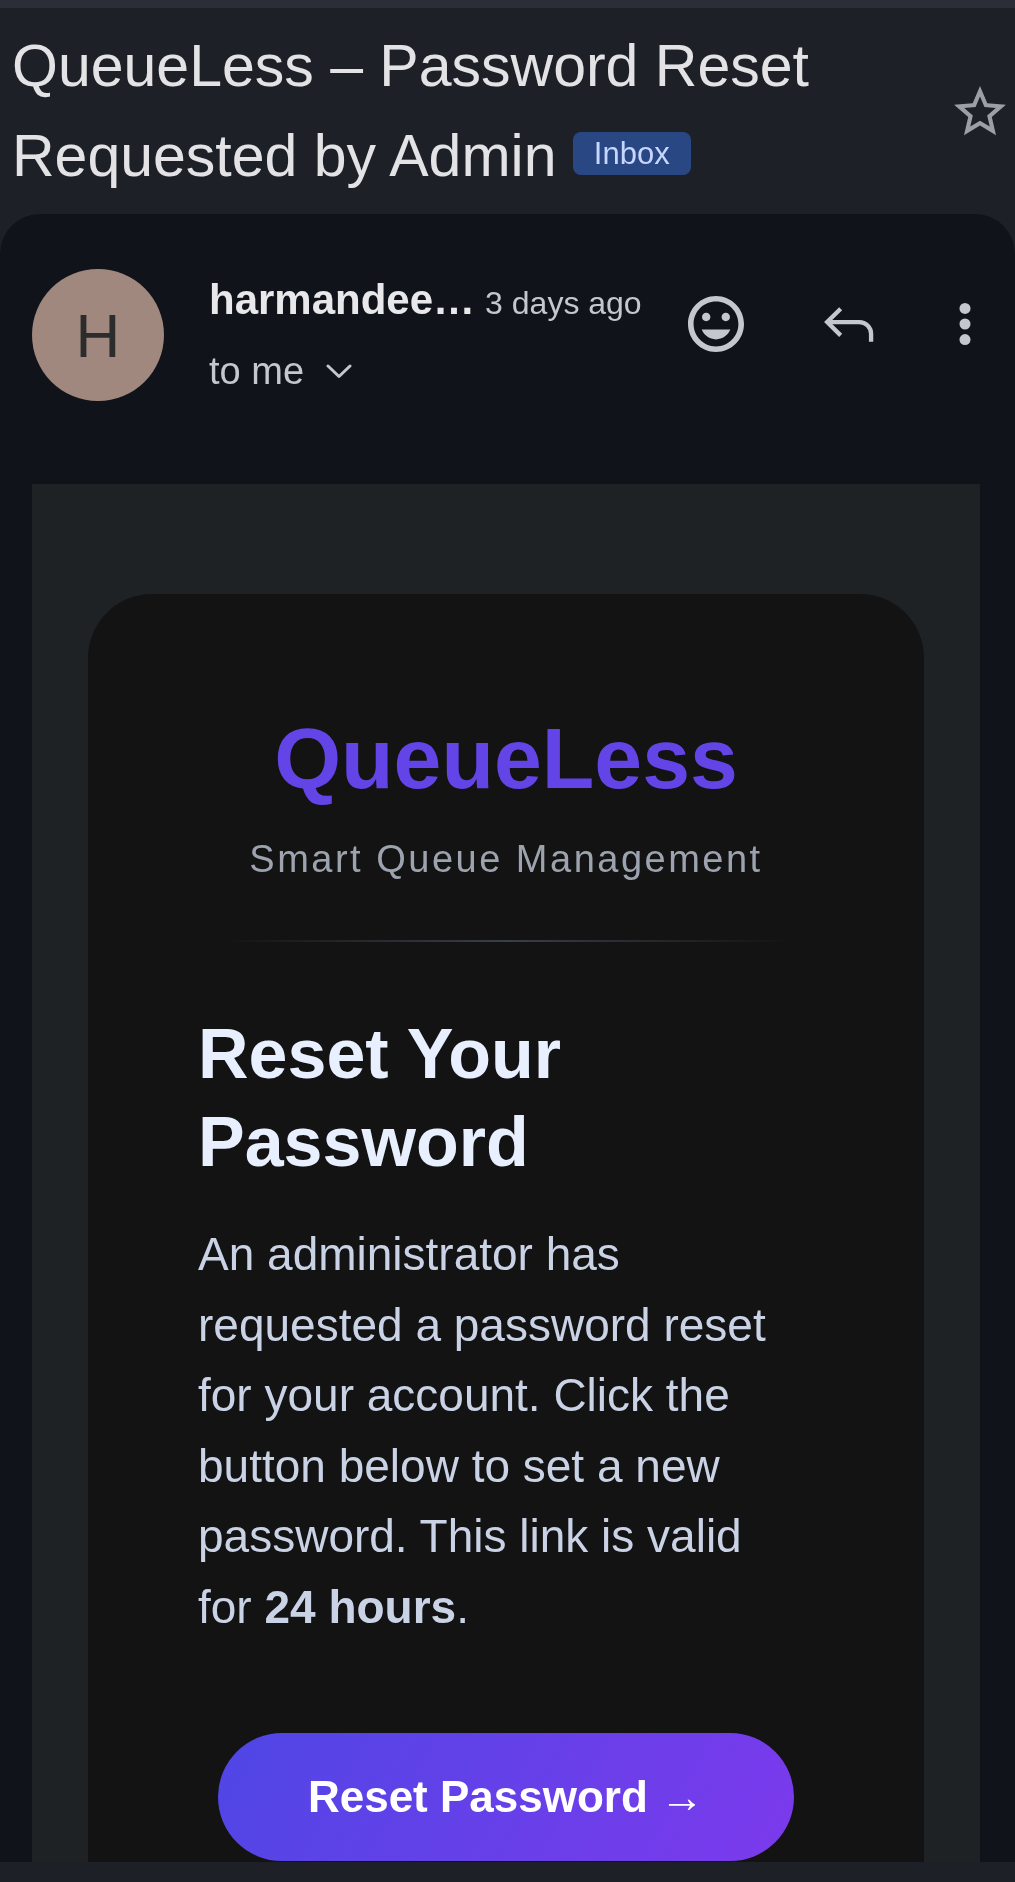 The width and height of the screenshot is (1015, 1882). I want to click on email-paragraph: An administrator has requested a password reset for your account. Click the button below to set a new password. This link is valid for 24 hours., so click(482, 1431).